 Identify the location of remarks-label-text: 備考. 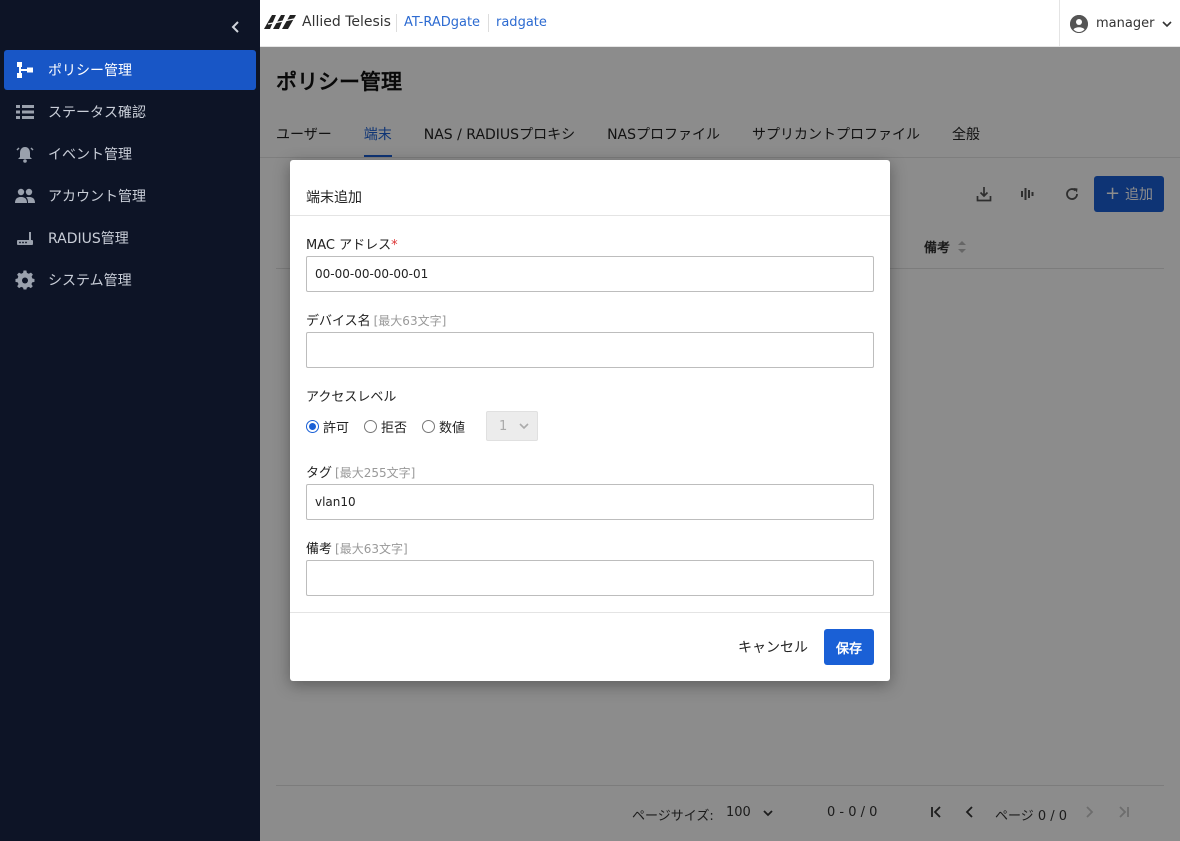
(319, 549).